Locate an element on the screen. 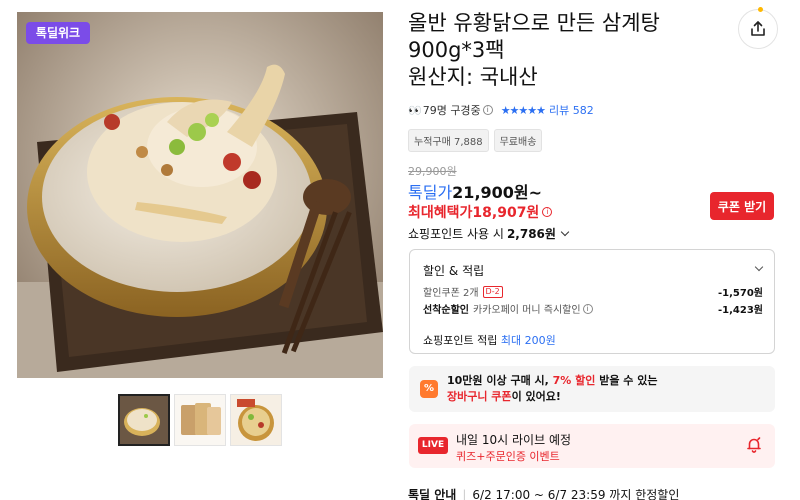 The height and width of the screenshot is (500, 800). points-usage-amount: 2,786원 is located at coordinates (531, 234).